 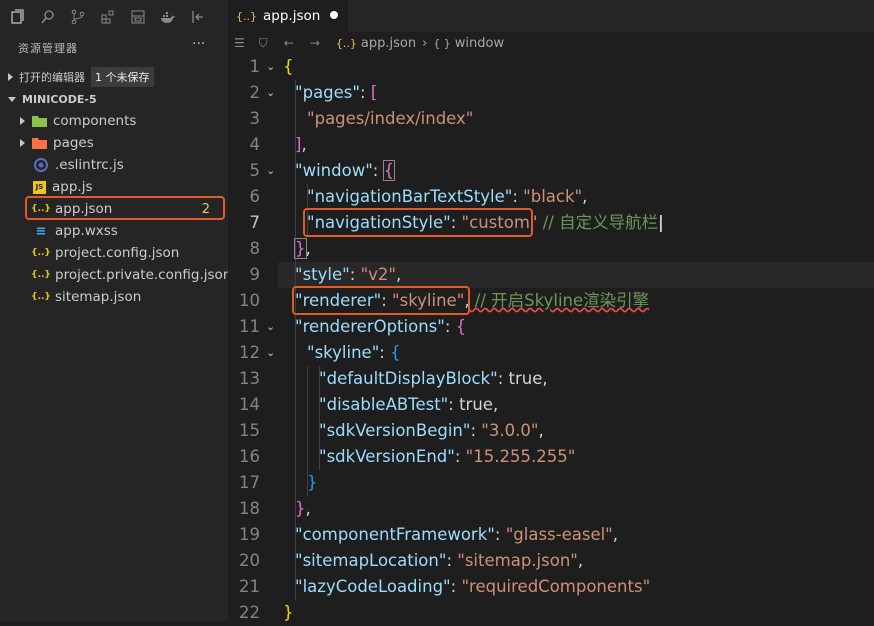 I want to click on tree-item-app-json: {..} app.json 2, so click(x=114, y=209).